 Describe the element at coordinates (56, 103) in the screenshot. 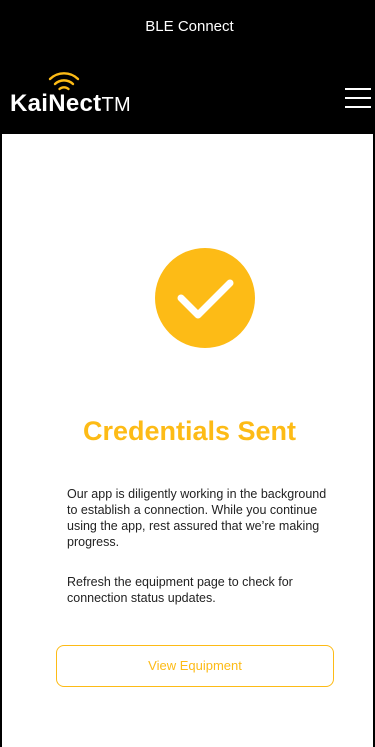

I see `logo-name: KaiNect` at that location.